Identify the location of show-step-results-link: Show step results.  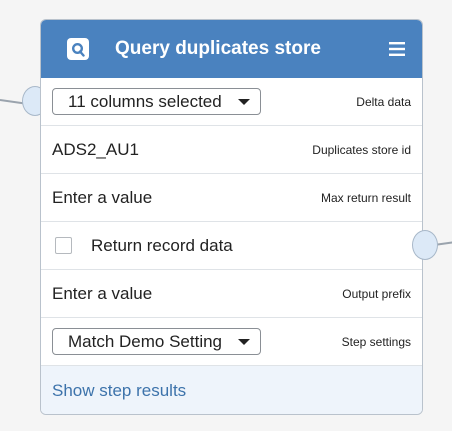
(119, 391).